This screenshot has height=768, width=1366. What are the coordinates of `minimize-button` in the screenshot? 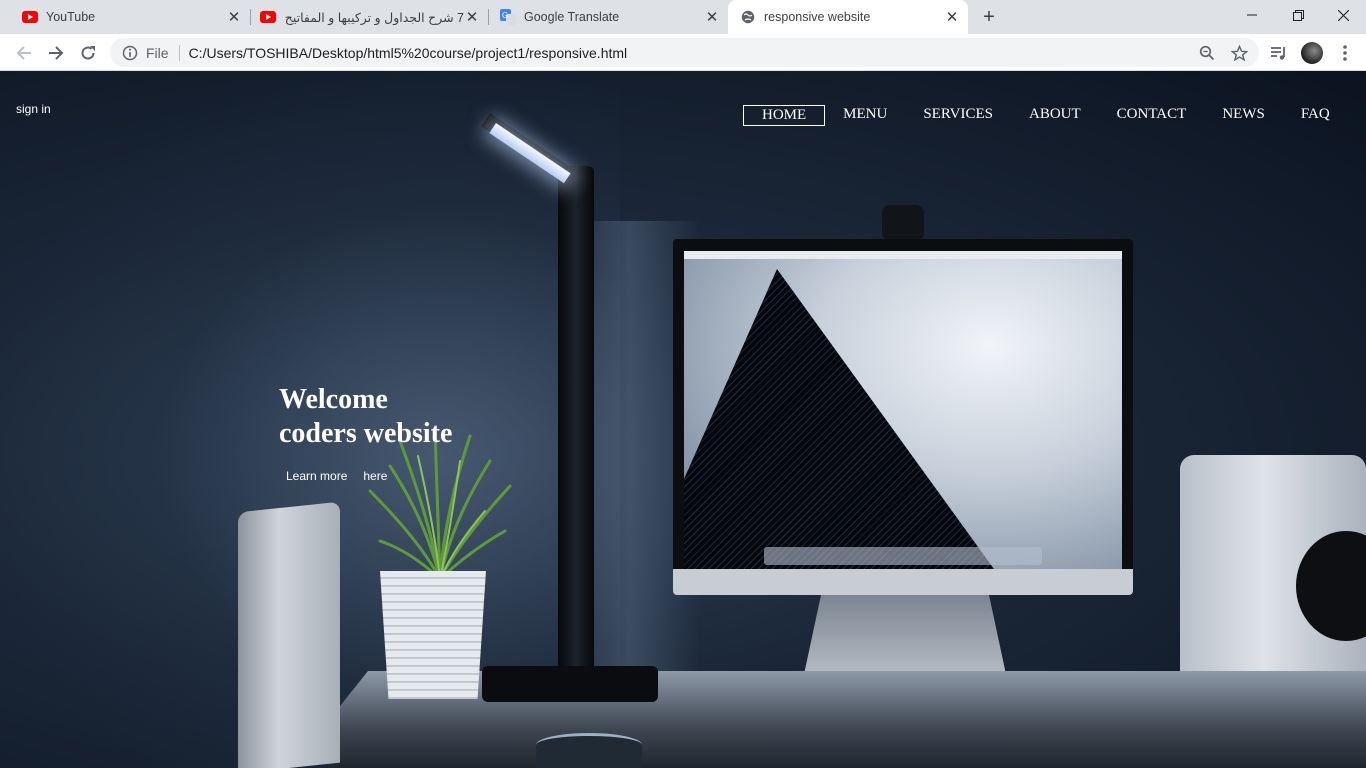 It's located at (1252, 15).